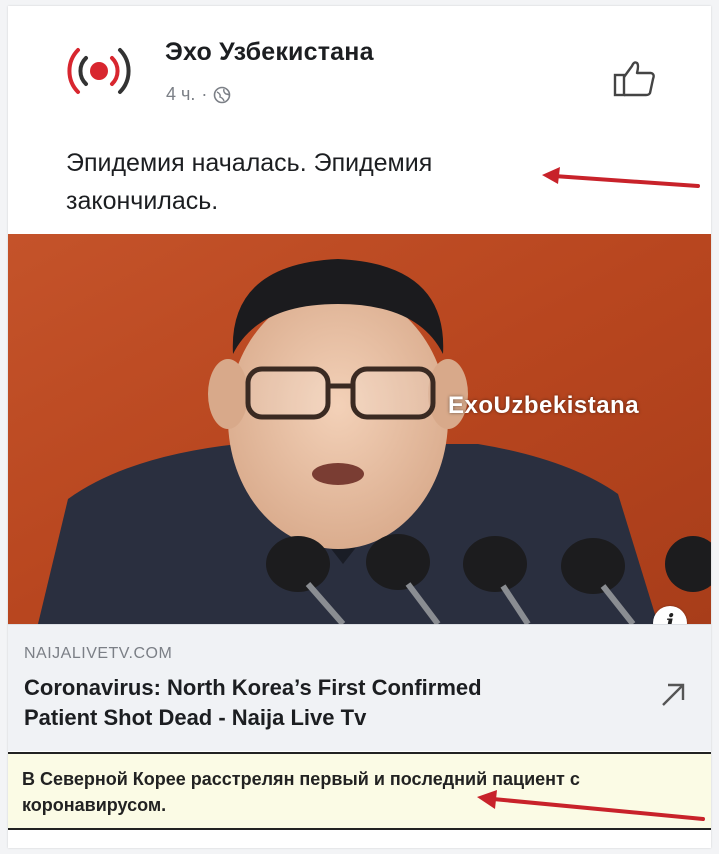  I want to click on post-text: Эпидемия началась. Эпидемия закончилась., so click(326, 182).